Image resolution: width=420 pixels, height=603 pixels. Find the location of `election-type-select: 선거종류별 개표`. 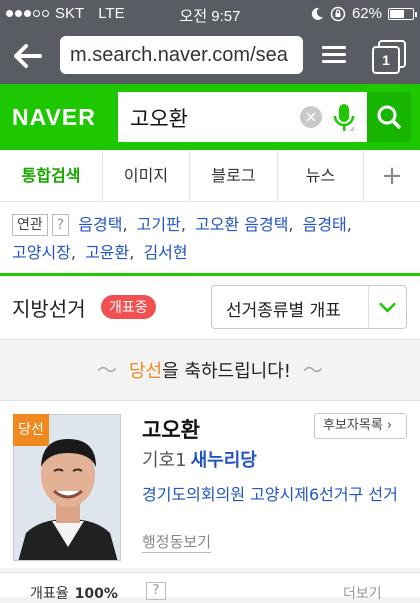

election-type-select: 선거종류별 개표 is located at coordinates (309, 307).